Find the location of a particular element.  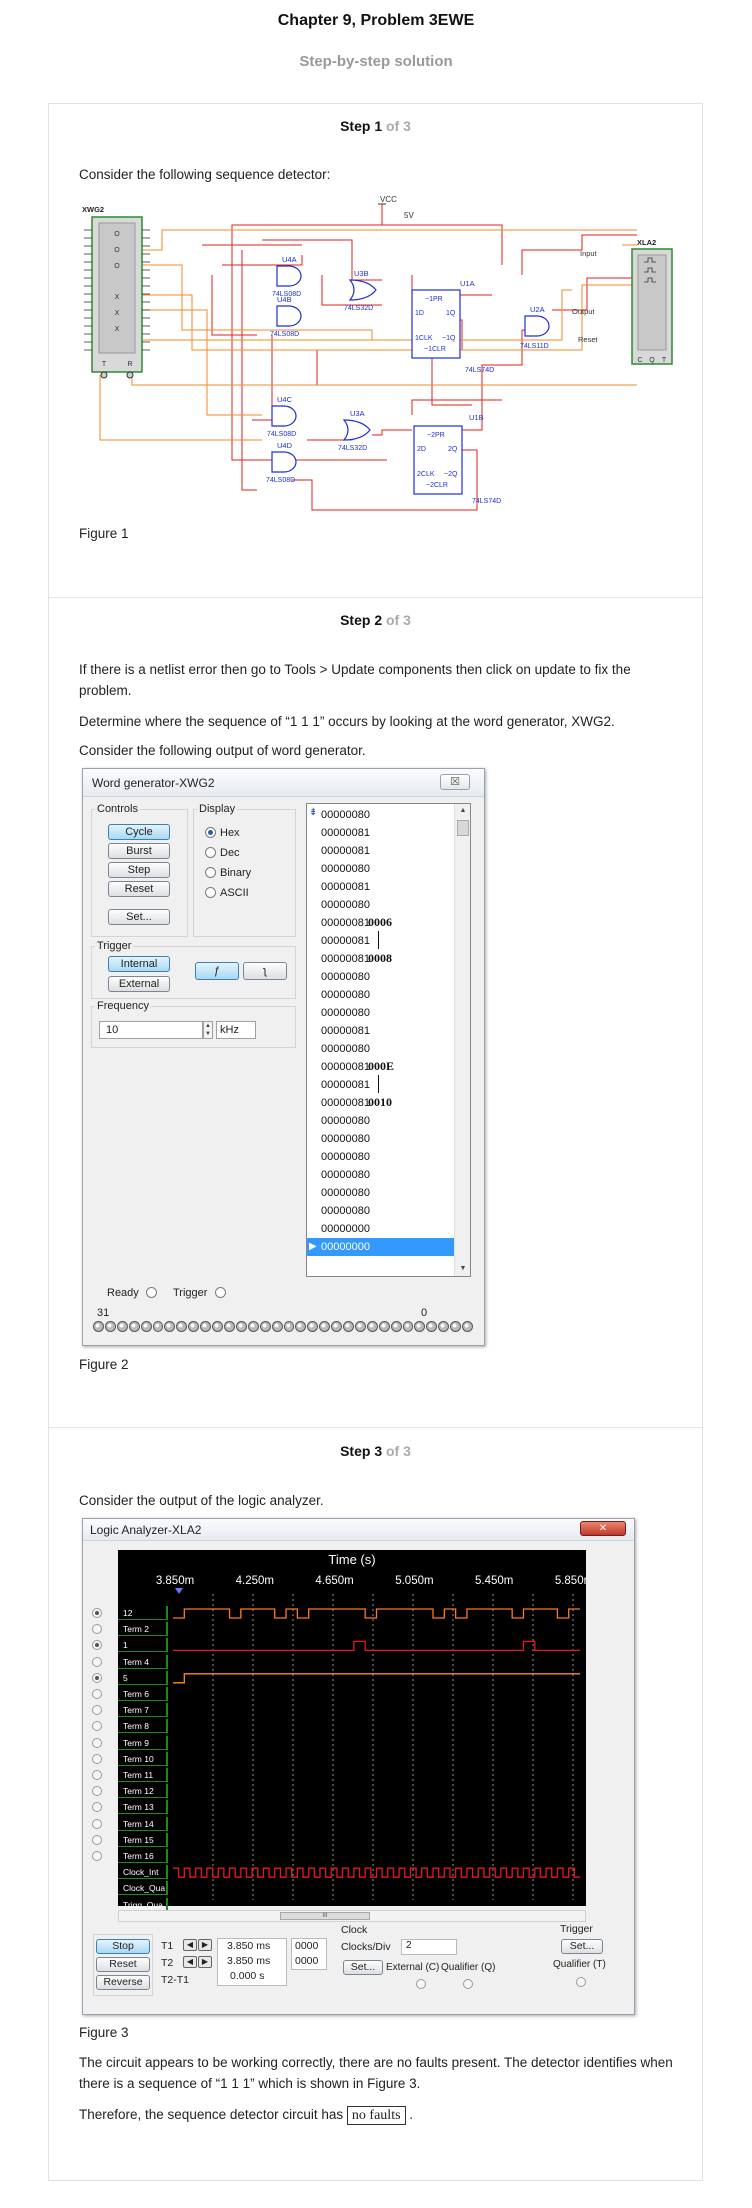

clock-qualifier-radio is located at coordinates (468, 1984).